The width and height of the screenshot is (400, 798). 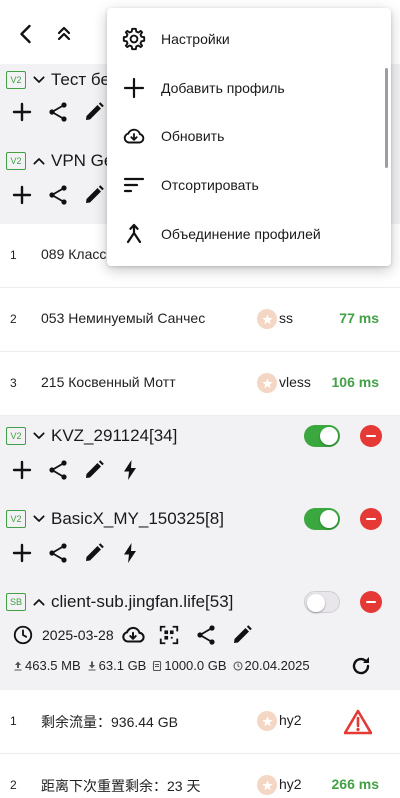 I want to click on profile-group: V2 BasicX_MY_150325[8], so click(x=200, y=538).